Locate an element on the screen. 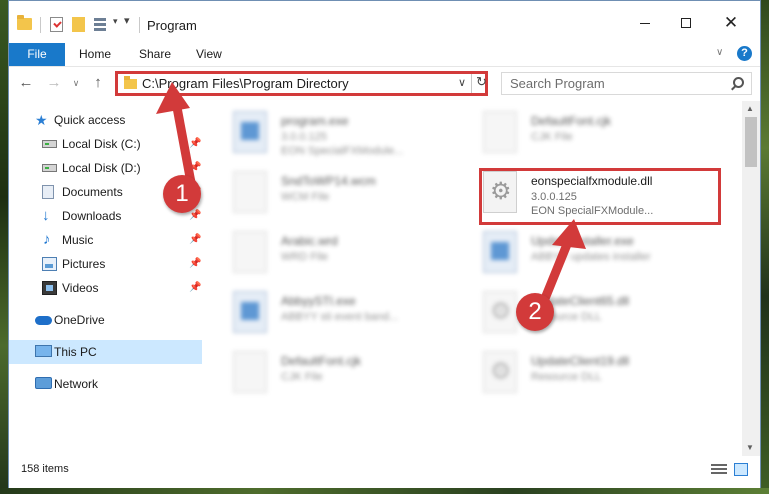 Image resolution: width=769 pixels, height=494 pixels. back-arrow-icon: ← is located at coordinates (26, 83).